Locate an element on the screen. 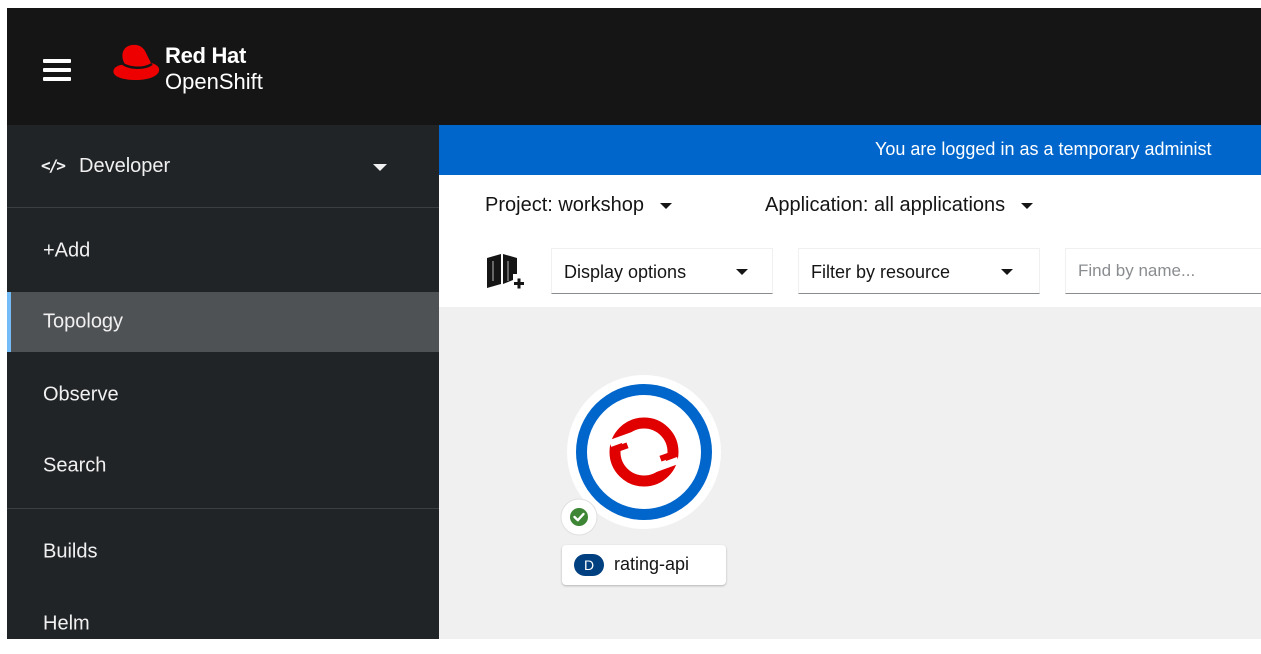  sidebar-item-label: Helm is located at coordinates (66, 623).